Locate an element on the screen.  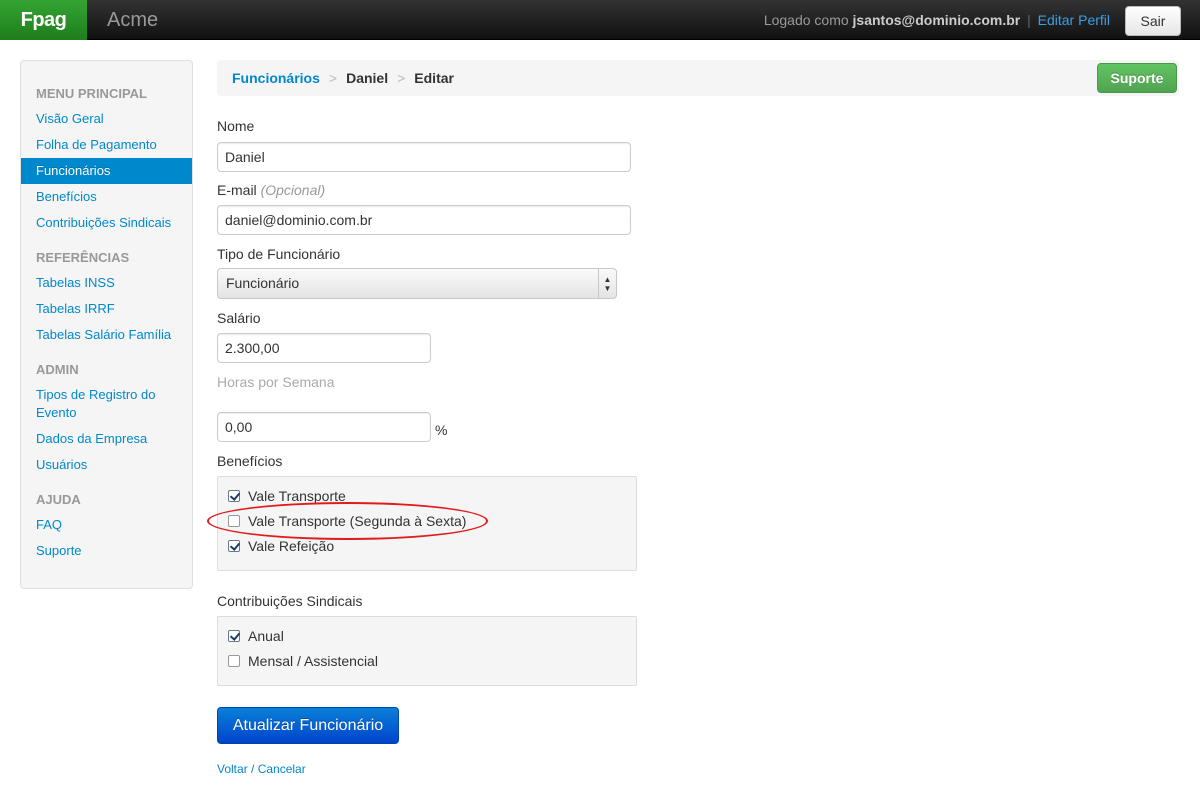
breadcrumb-current: Editar is located at coordinates (434, 78).